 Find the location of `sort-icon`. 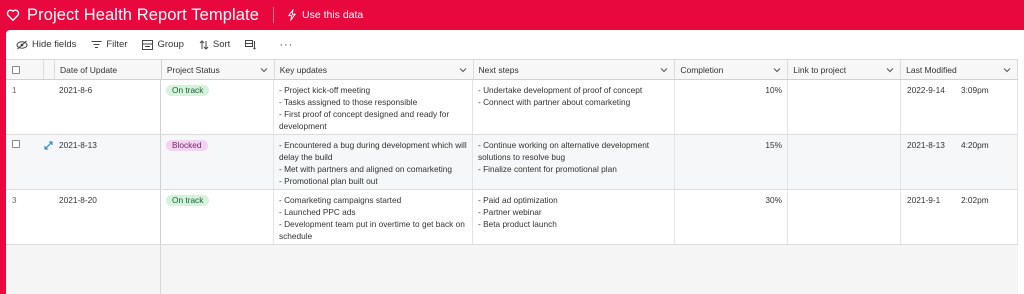

sort-icon is located at coordinates (204, 44).